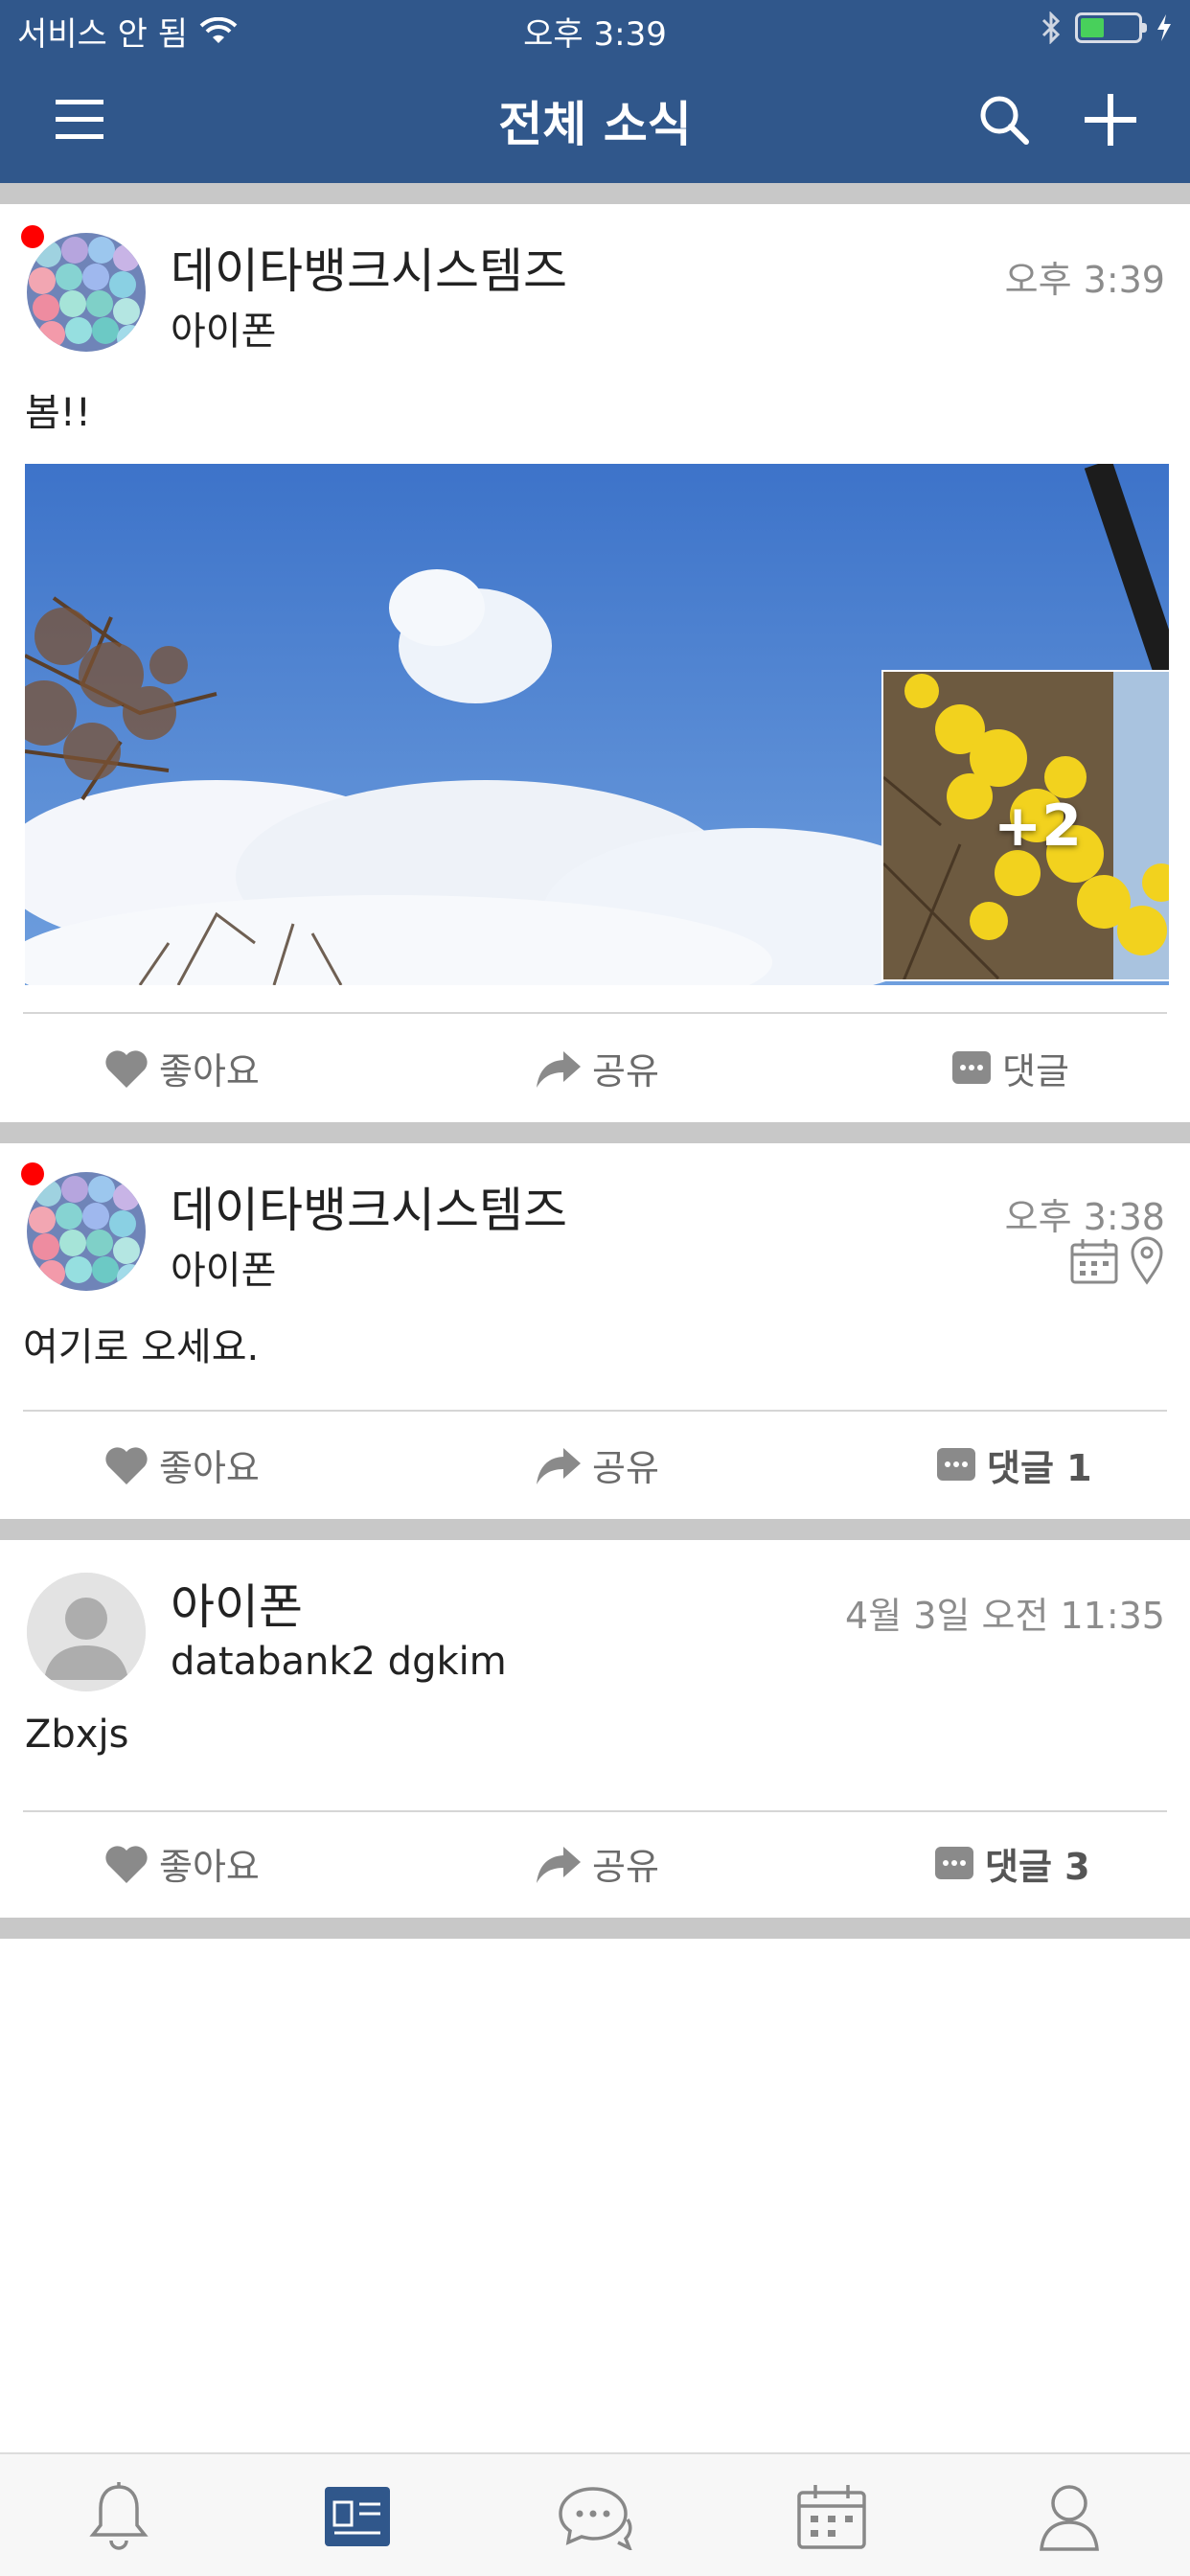 This screenshot has height=2576, width=1190. Describe the element at coordinates (1084, 1217) in the screenshot. I see `post-time: 오후 3:38` at that location.